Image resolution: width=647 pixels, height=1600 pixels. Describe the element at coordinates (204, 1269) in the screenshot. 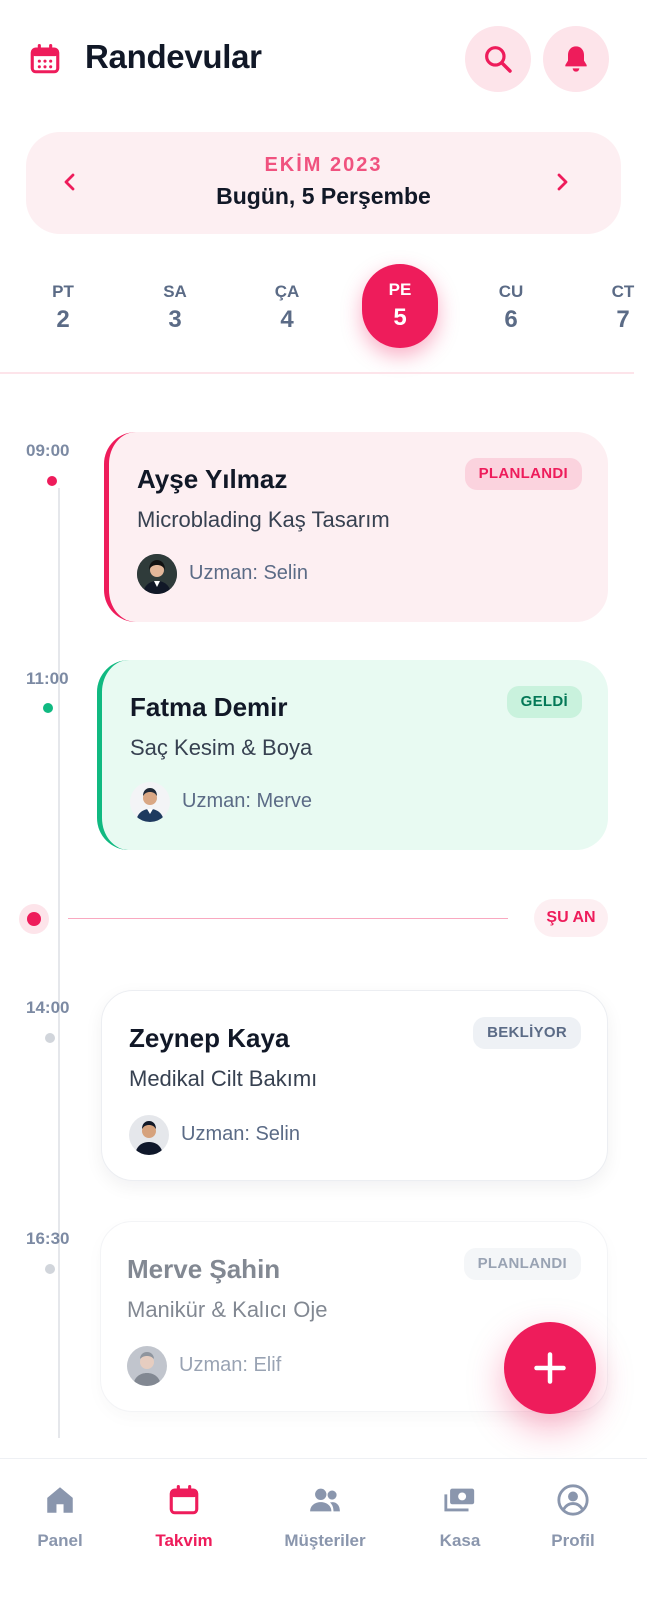

I see `client-name: Merve Şahin` at that location.